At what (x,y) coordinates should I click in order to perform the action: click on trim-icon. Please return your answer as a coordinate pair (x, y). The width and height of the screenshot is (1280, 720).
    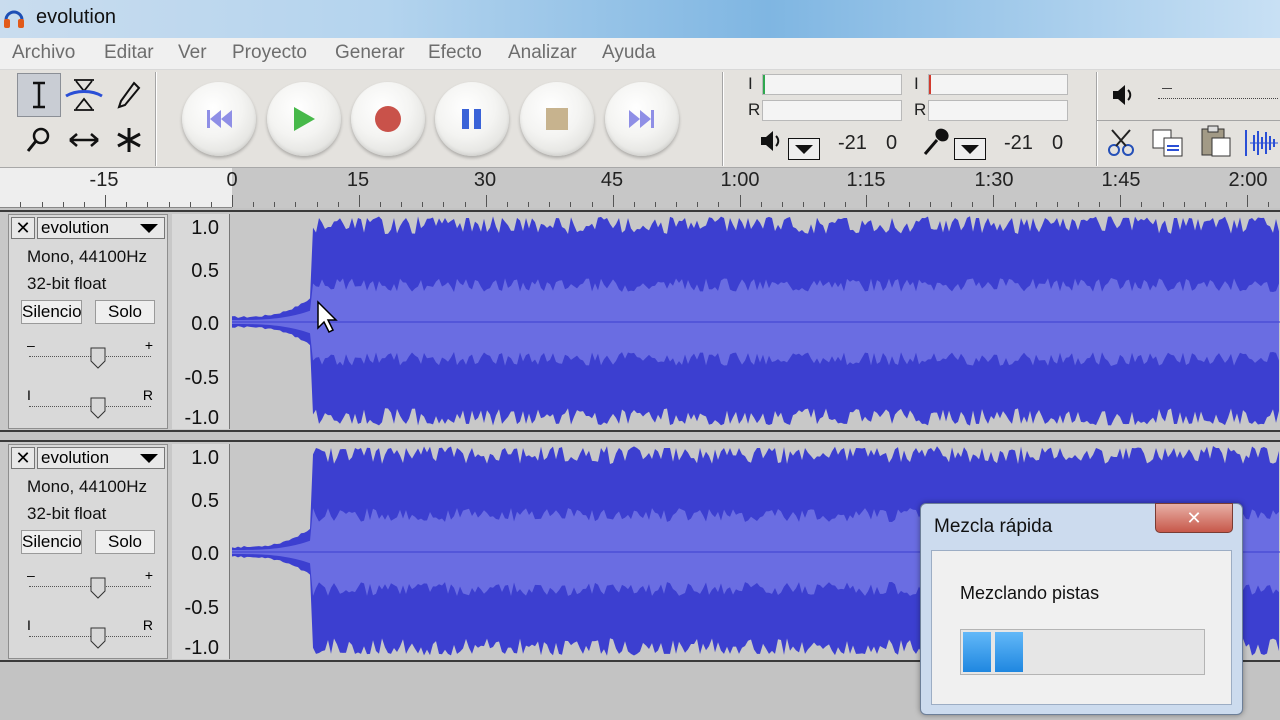
    Looking at the image, I should click on (1262, 143).